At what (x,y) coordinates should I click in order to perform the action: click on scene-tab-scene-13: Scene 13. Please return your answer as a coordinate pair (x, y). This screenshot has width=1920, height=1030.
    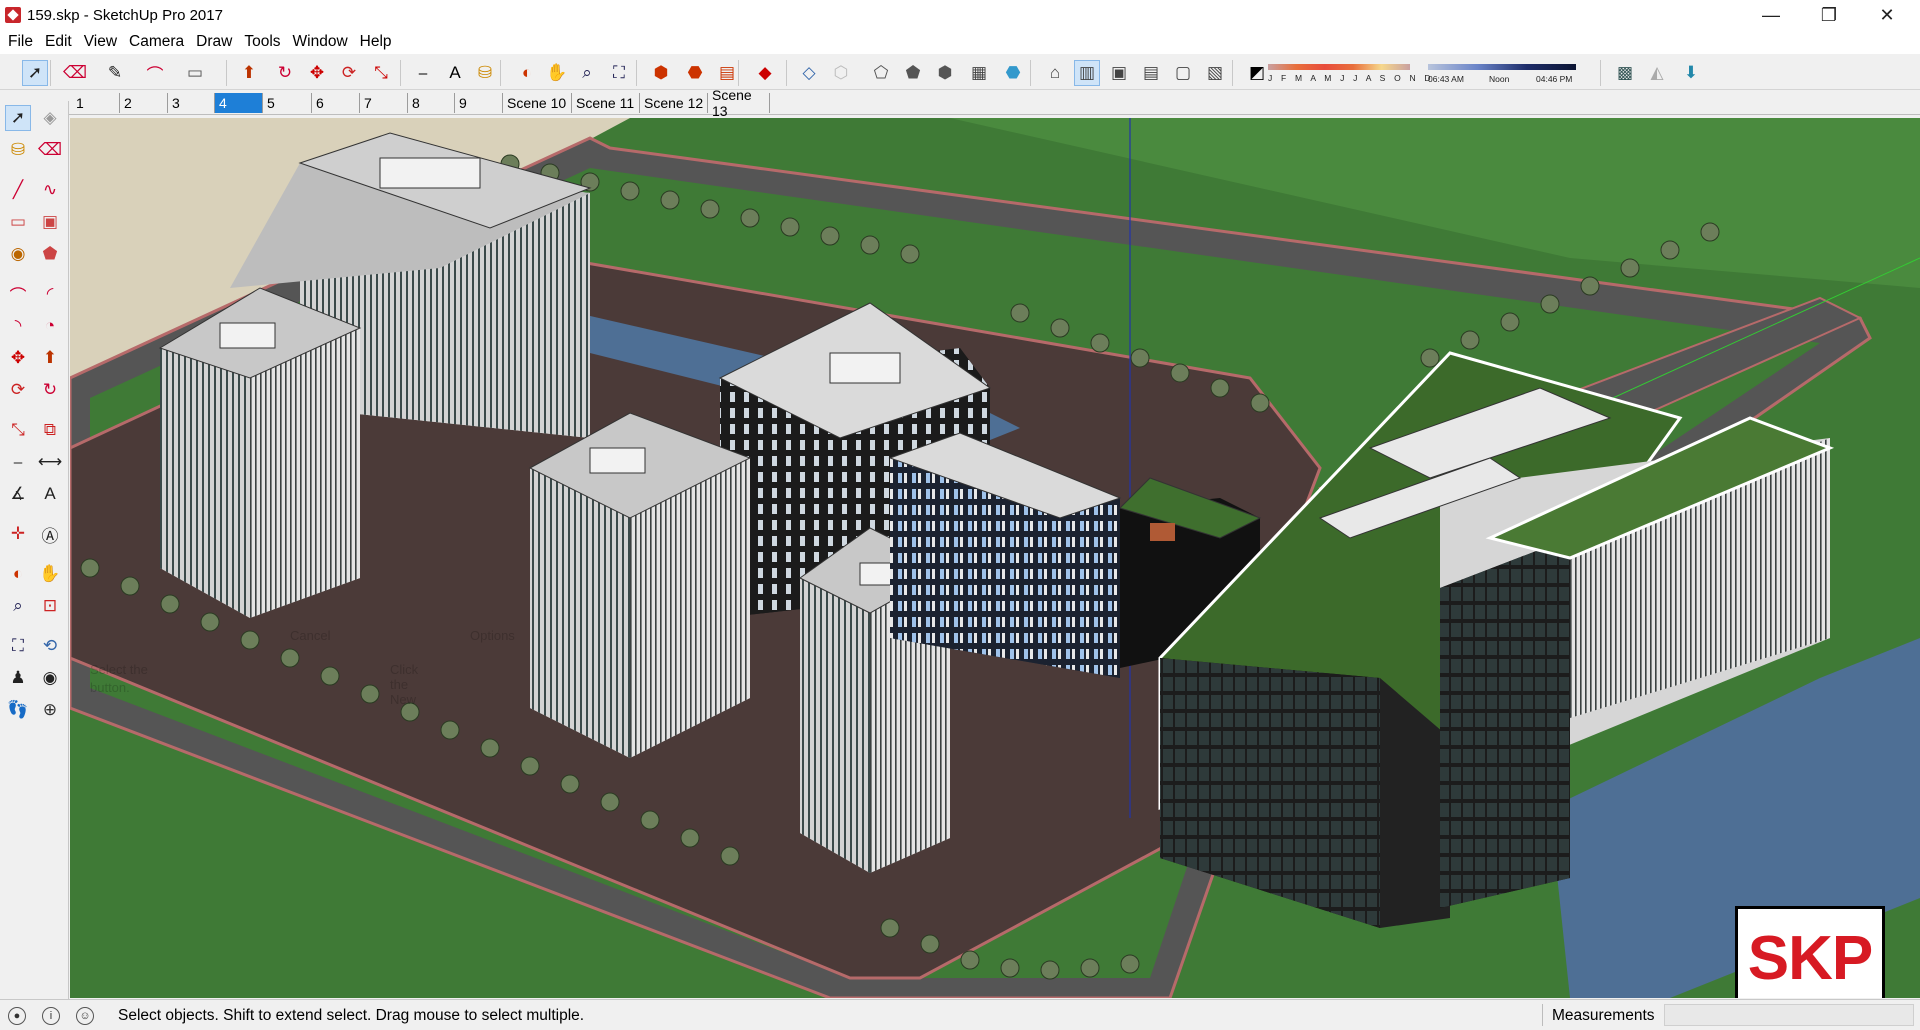
    Looking at the image, I should click on (739, 103).